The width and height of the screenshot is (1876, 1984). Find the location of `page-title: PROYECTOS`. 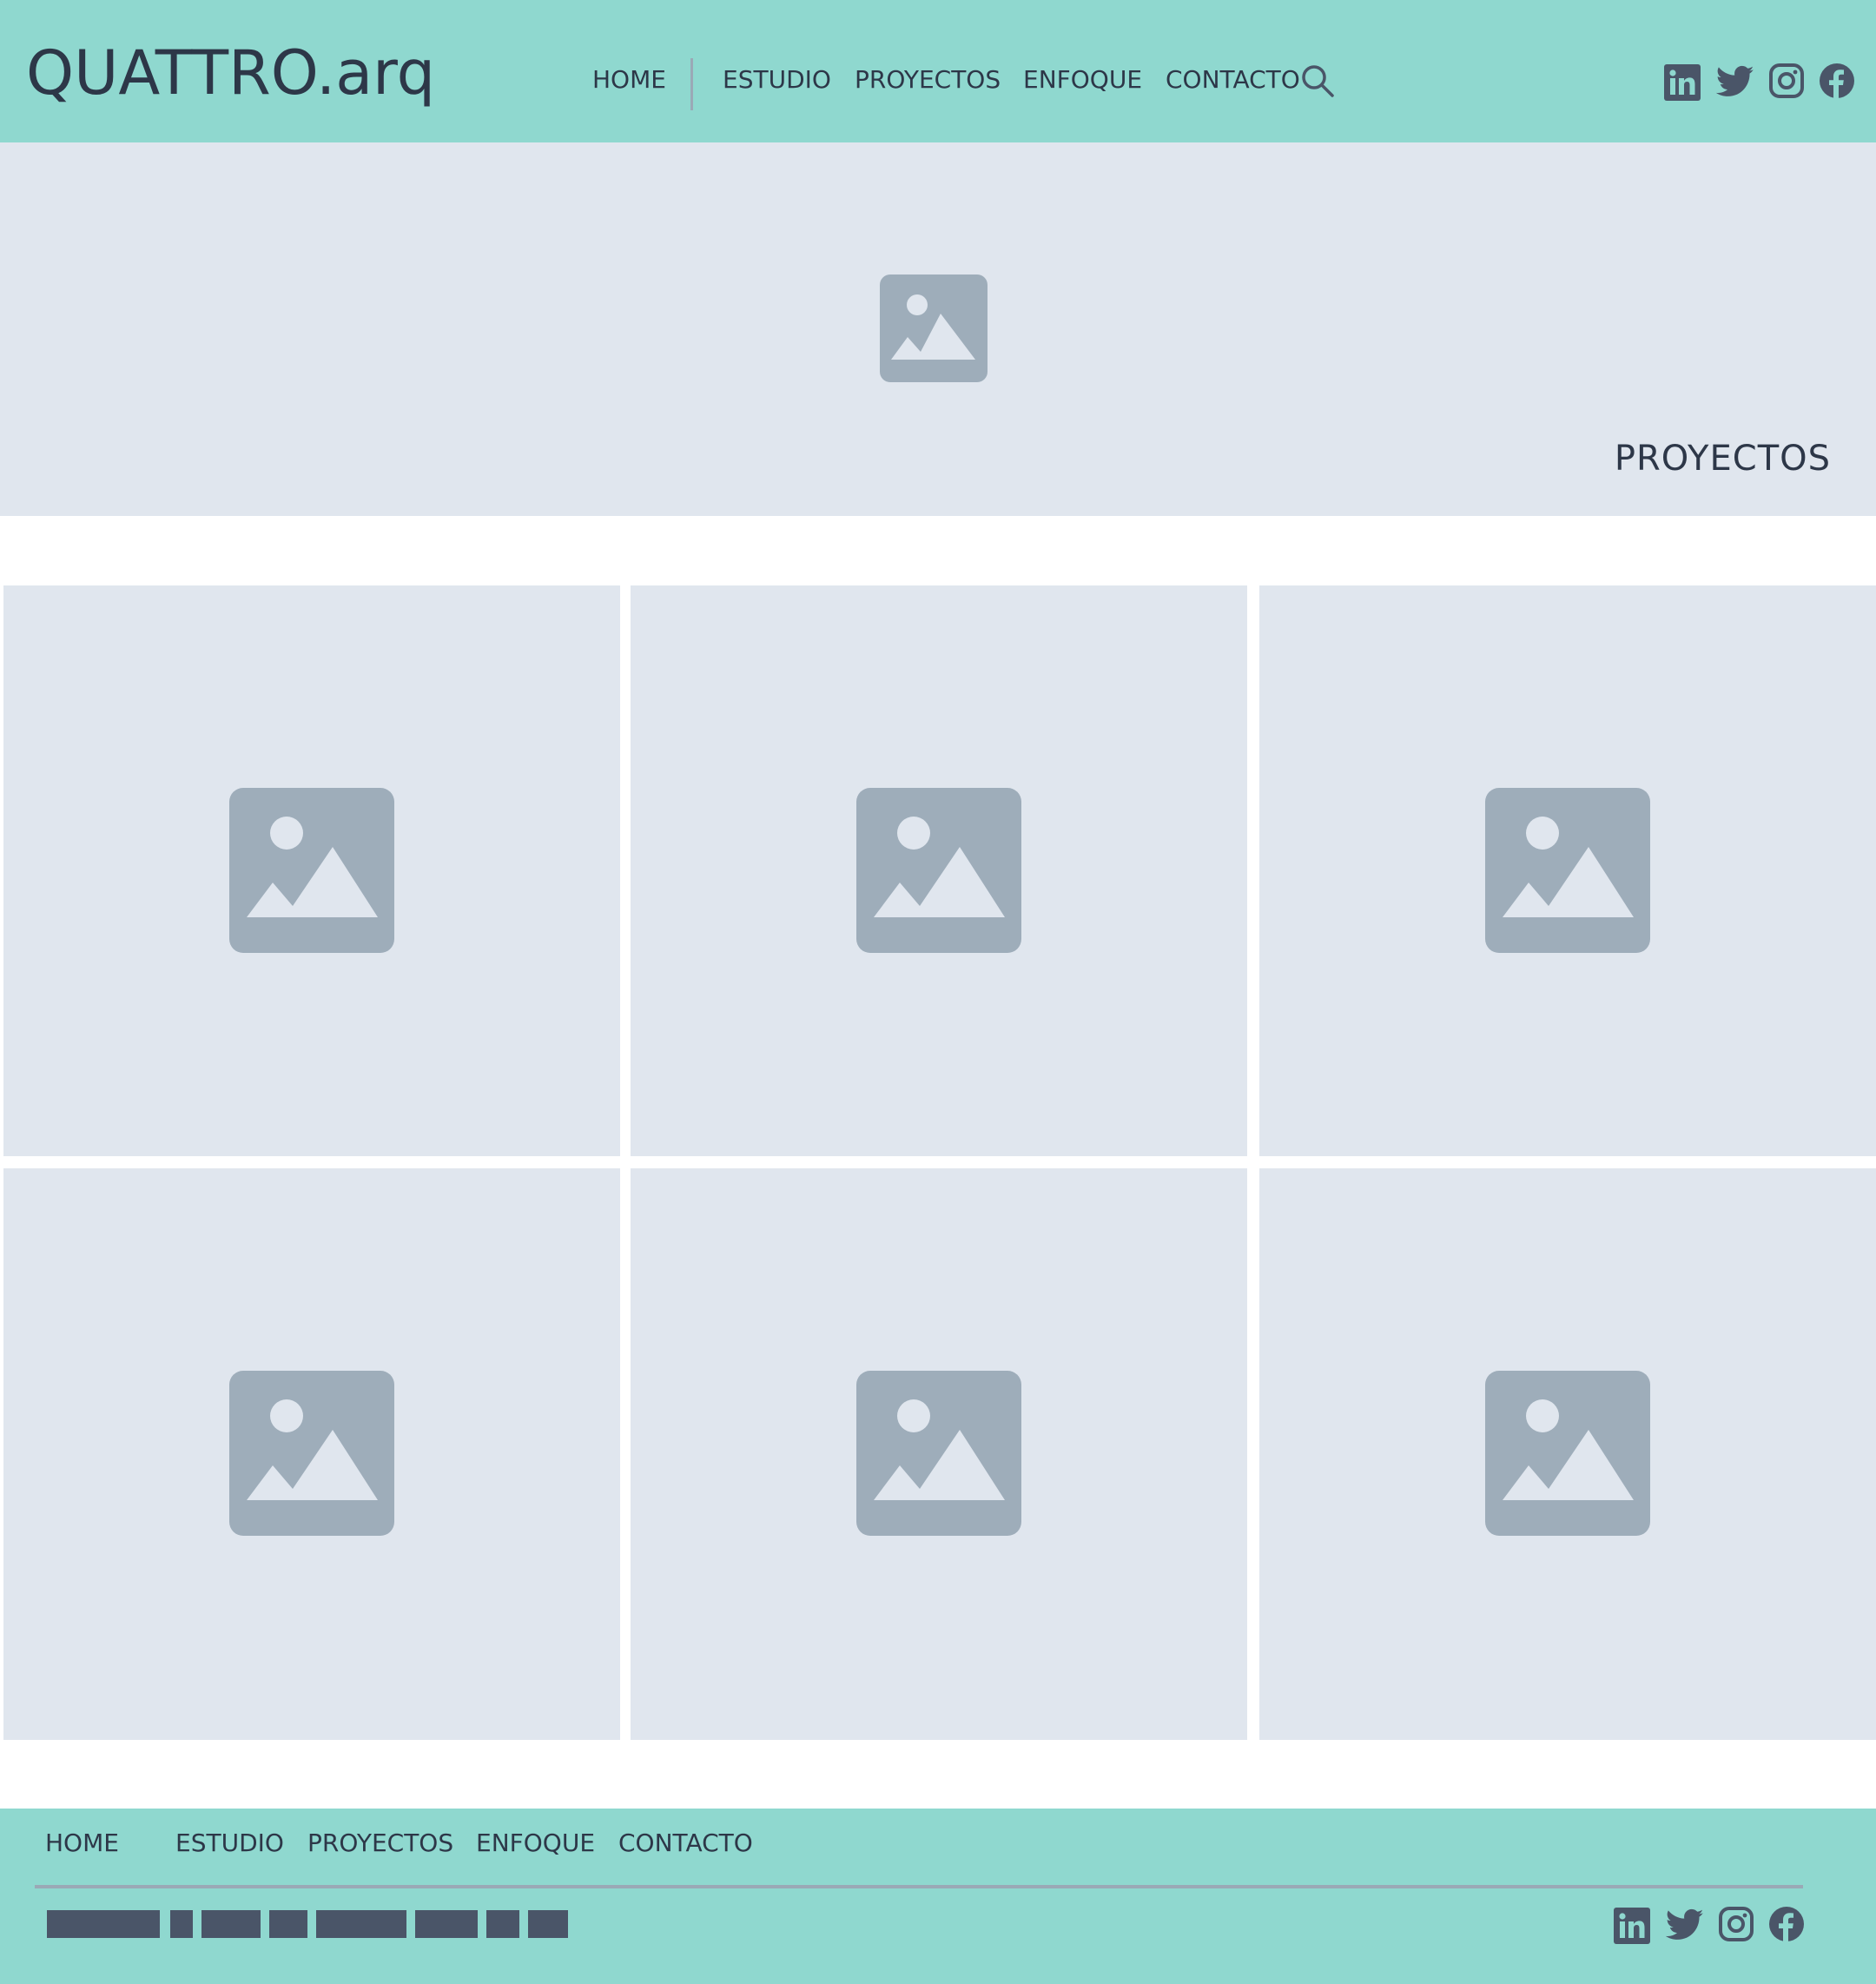

page-title: PROYECTOS is located at coordinates (1722, 459).